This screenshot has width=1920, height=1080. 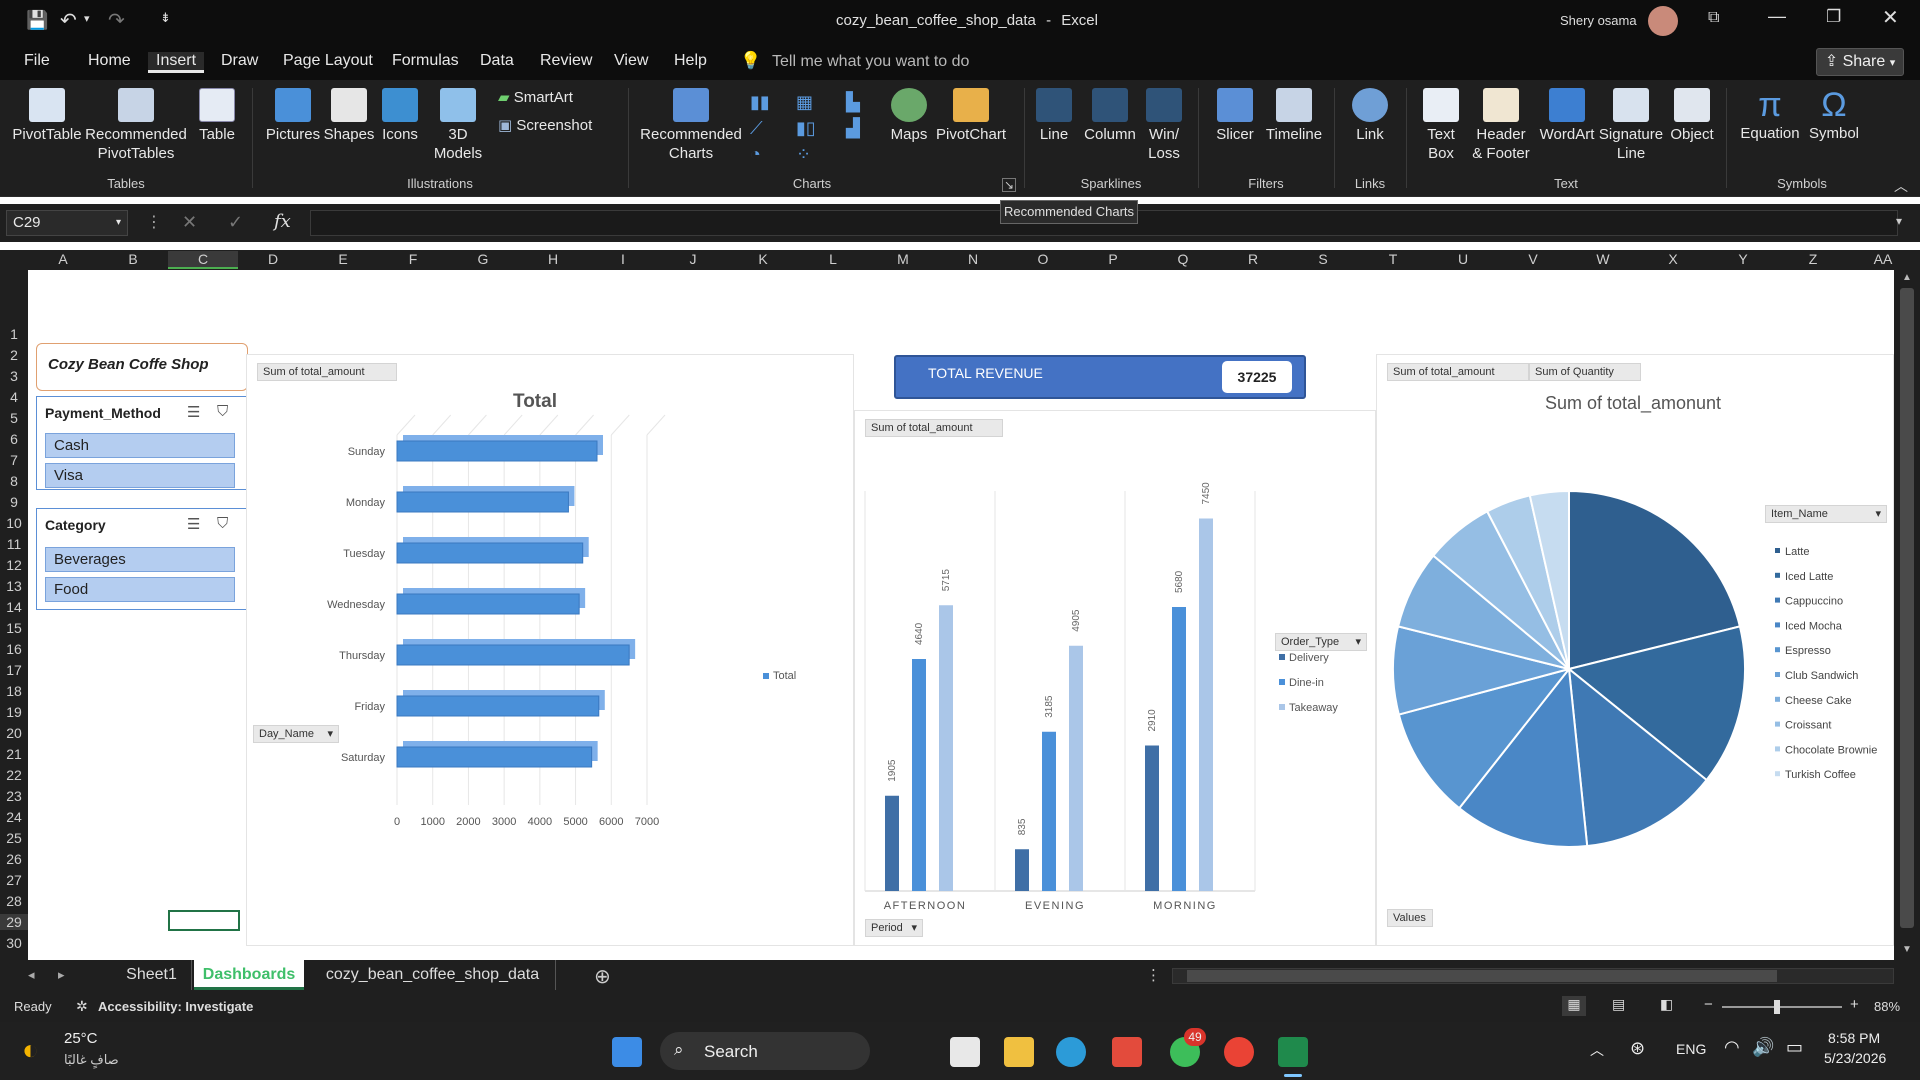 What do you see at coordinates (458, 125) in the screenshot?
I see `3d-models-button: 3D Models` at bounding box center [458, 125].